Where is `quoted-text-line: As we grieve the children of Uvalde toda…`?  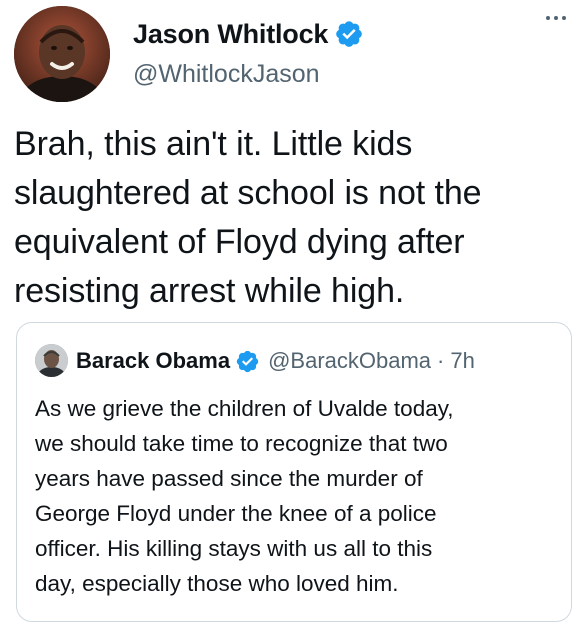 quoted-text-line: As we grieve the children of Uvalde toda… is located at coordinates (244, 408).